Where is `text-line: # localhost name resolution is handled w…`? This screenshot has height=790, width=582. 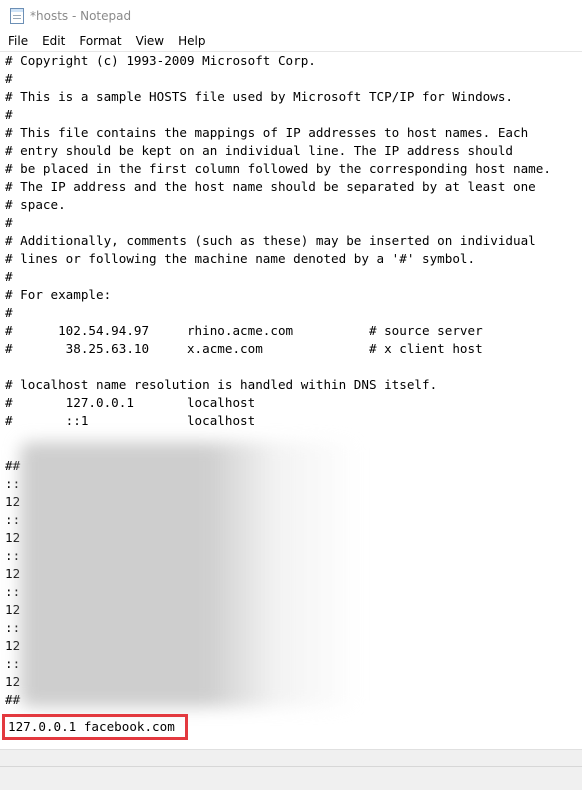 text-line: # localhost name resolution is handled w… is located at coordinates (221, 384).